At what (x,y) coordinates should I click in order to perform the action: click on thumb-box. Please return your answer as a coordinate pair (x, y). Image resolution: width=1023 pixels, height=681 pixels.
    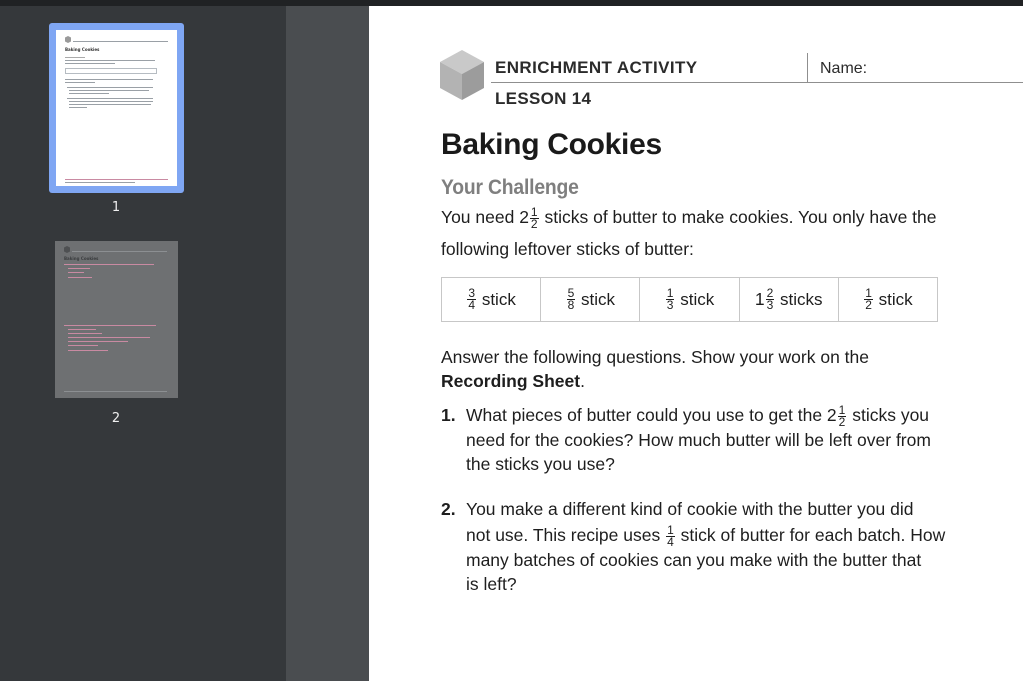
    Looking at the image, I should click on (111, 71).